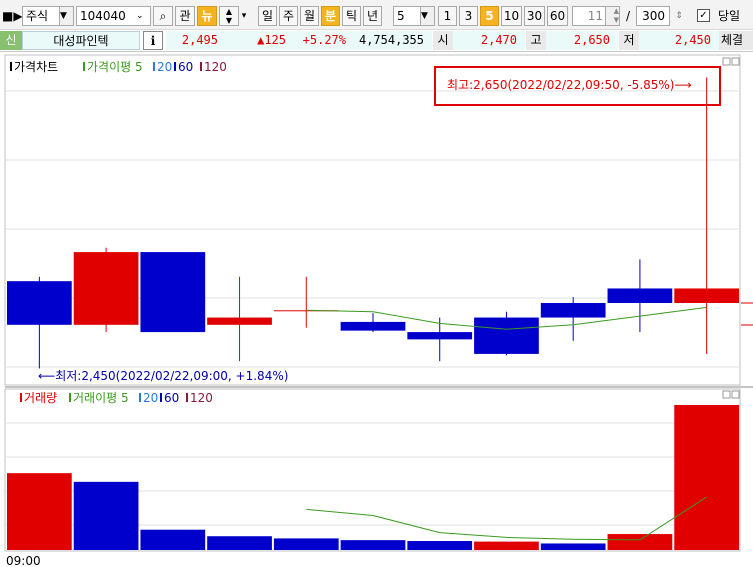 Image resolution: width=753 pixels, height=567 pixels. What do you see at coordinates (679, 16) in the screenshot?
I see `double-arrow-icon: ⇕` at bounding box center [679, 16].